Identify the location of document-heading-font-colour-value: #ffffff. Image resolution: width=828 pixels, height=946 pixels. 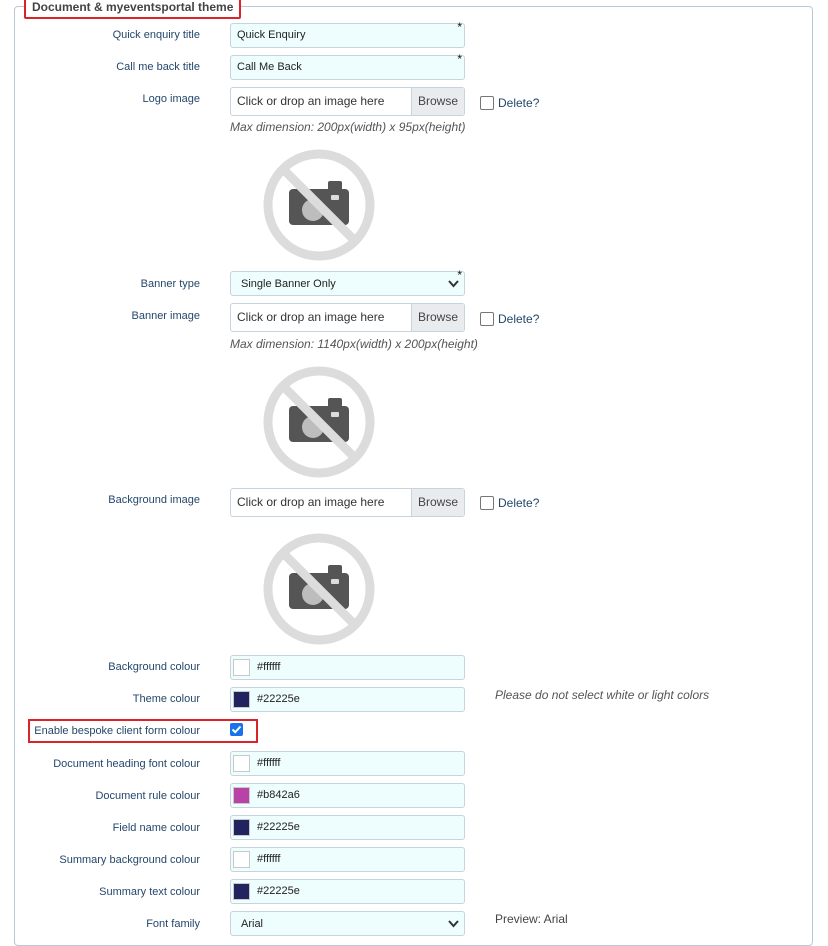
(269, 763).